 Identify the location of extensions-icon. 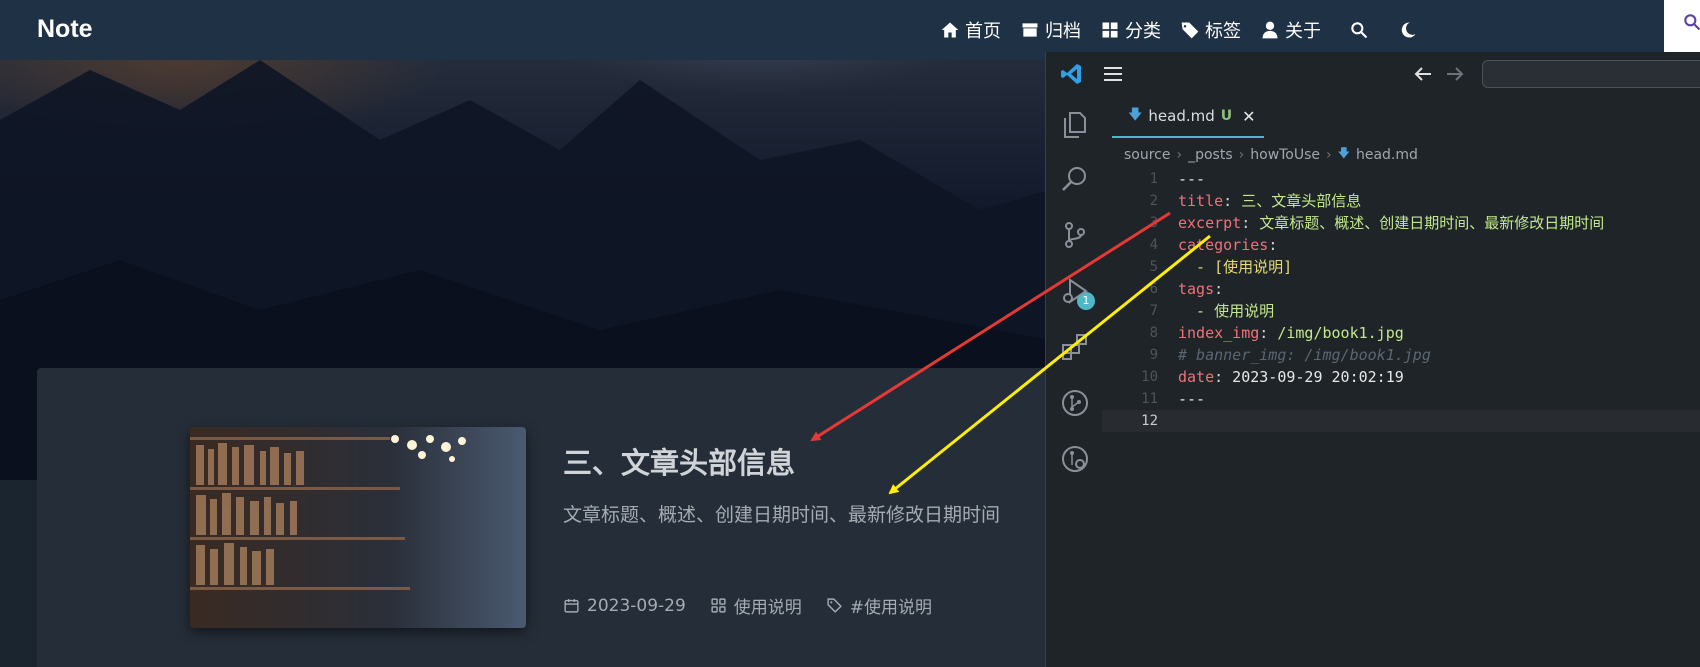
(1074, 347).